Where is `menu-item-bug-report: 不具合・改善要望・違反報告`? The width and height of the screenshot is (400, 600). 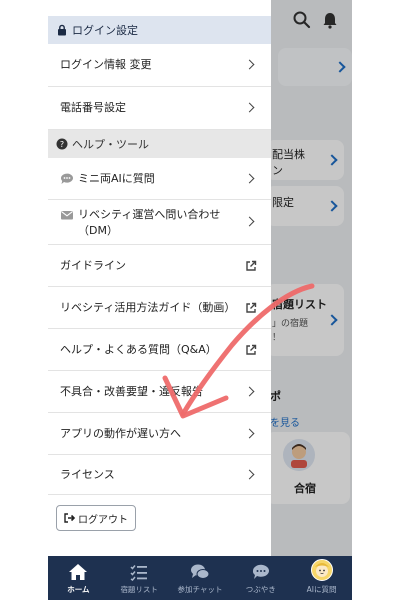 menu-item-bug-report: 不具合・改善要望・違反報告 is located at coordinates (159, 392).